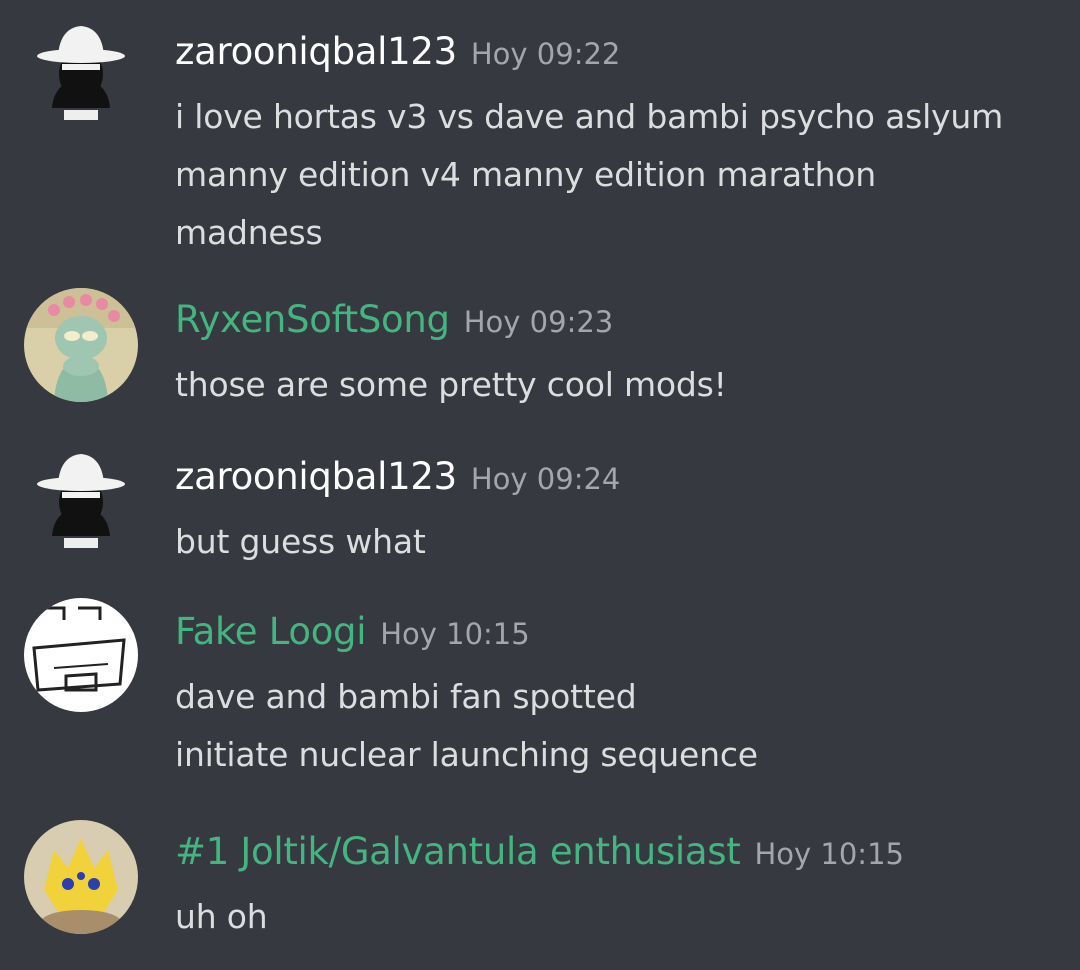 The image size is (1080, 970). What do you see at coordinates (406, 696) in the screenshot?
I see `message-text-line: dave and bambi fan spotted` at bounding box center [406, 696].